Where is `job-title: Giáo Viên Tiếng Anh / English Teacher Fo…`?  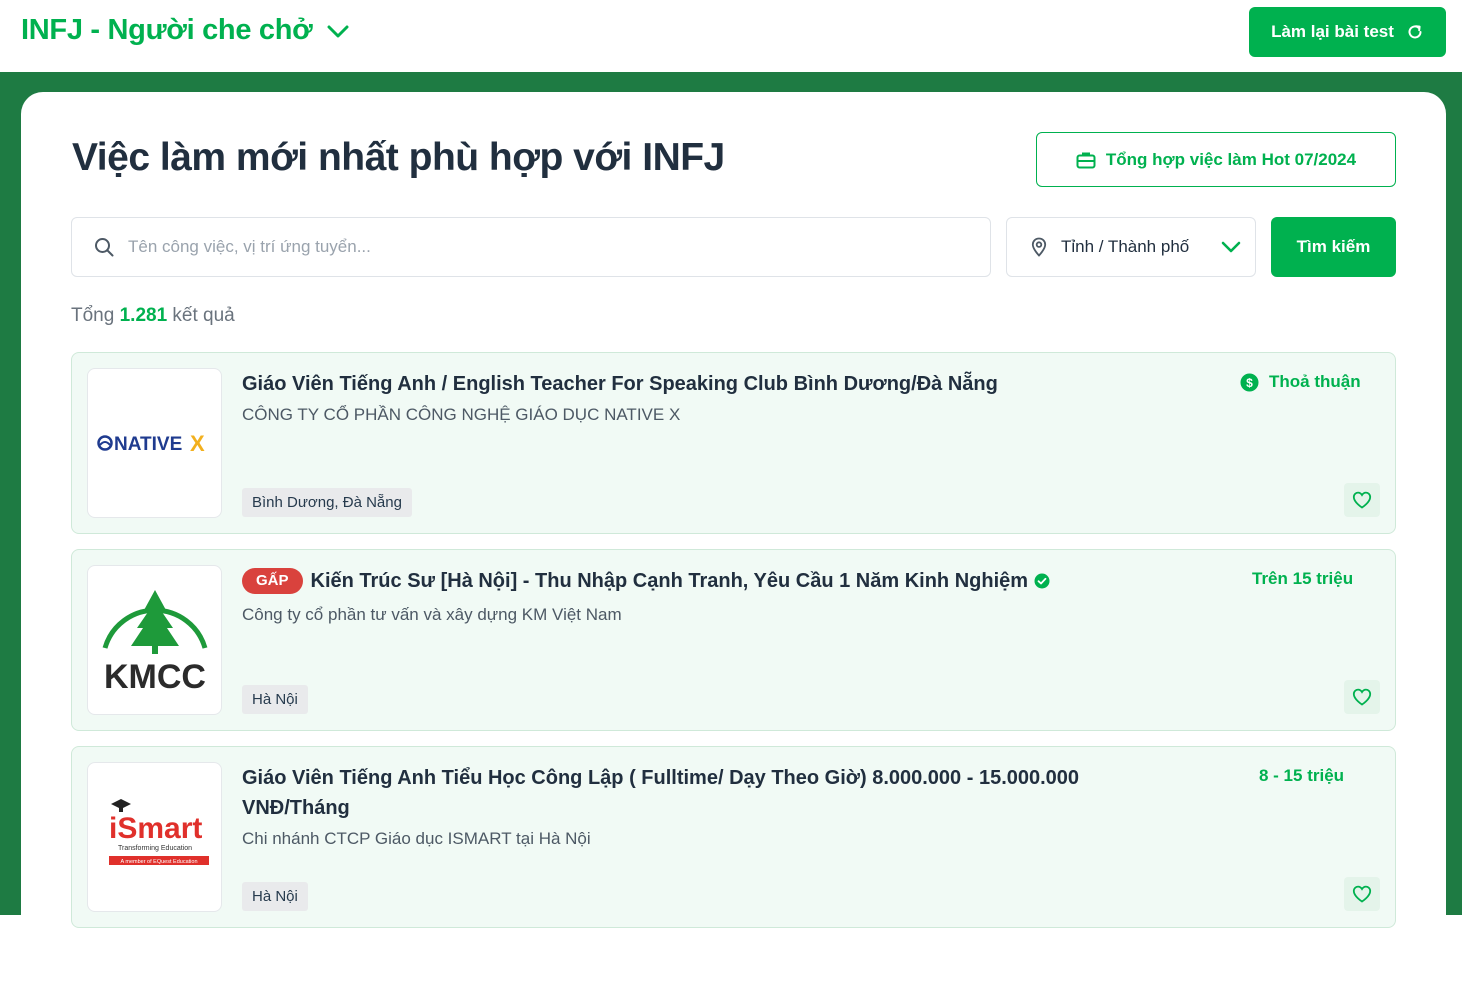
job-title: Giáo Viên Tiếng Anh / English Teacher Fo… is located at coordinates (682, 384).